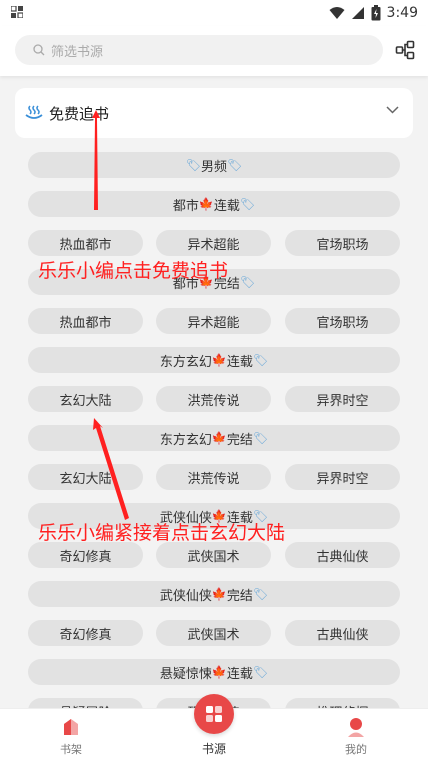 This screenshot has height=762, width=428. I want to click on annotation-text-2: 乐乐小编紧接着点击玄幻大陆, so click(162, 533).